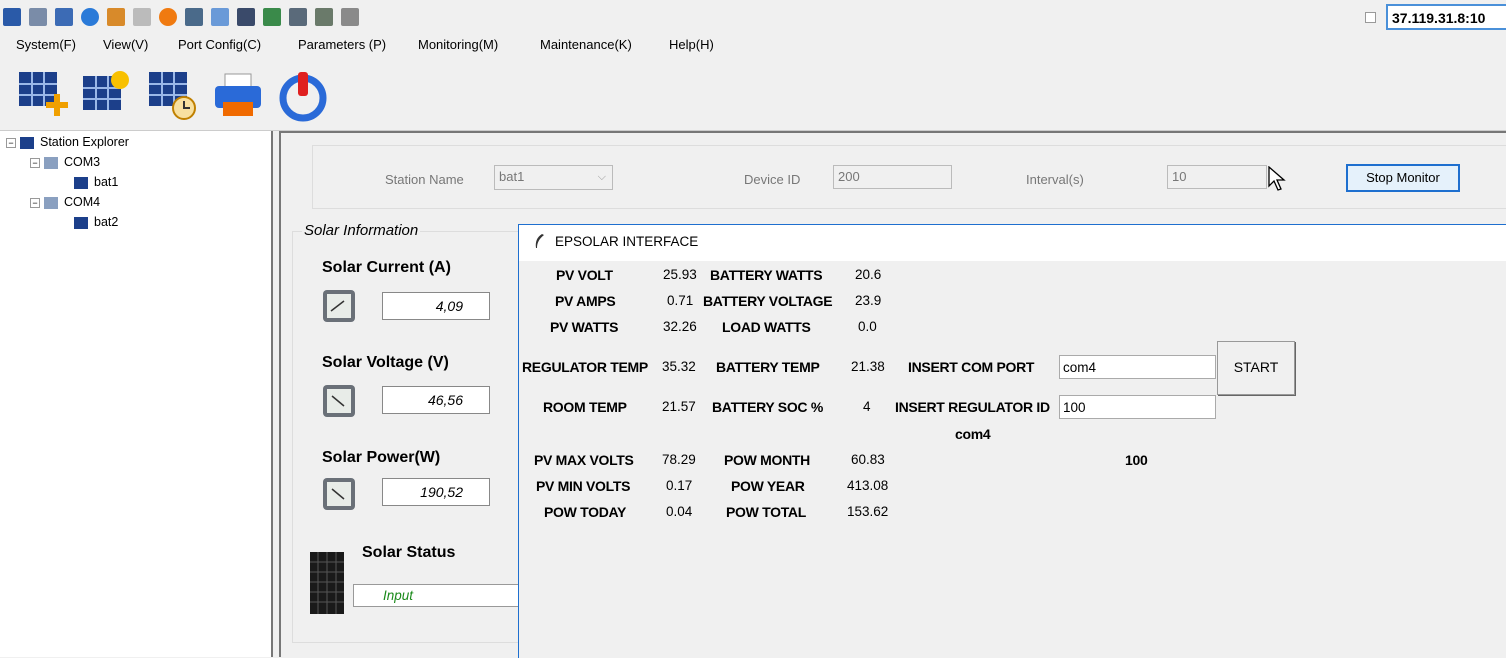 This screenshot has height=658, width=1506. What do you see at coordinates (386, 267) in the screenshot?
I see `solar-current-label: Solar Current (A)` at bounding box center [386, 267].